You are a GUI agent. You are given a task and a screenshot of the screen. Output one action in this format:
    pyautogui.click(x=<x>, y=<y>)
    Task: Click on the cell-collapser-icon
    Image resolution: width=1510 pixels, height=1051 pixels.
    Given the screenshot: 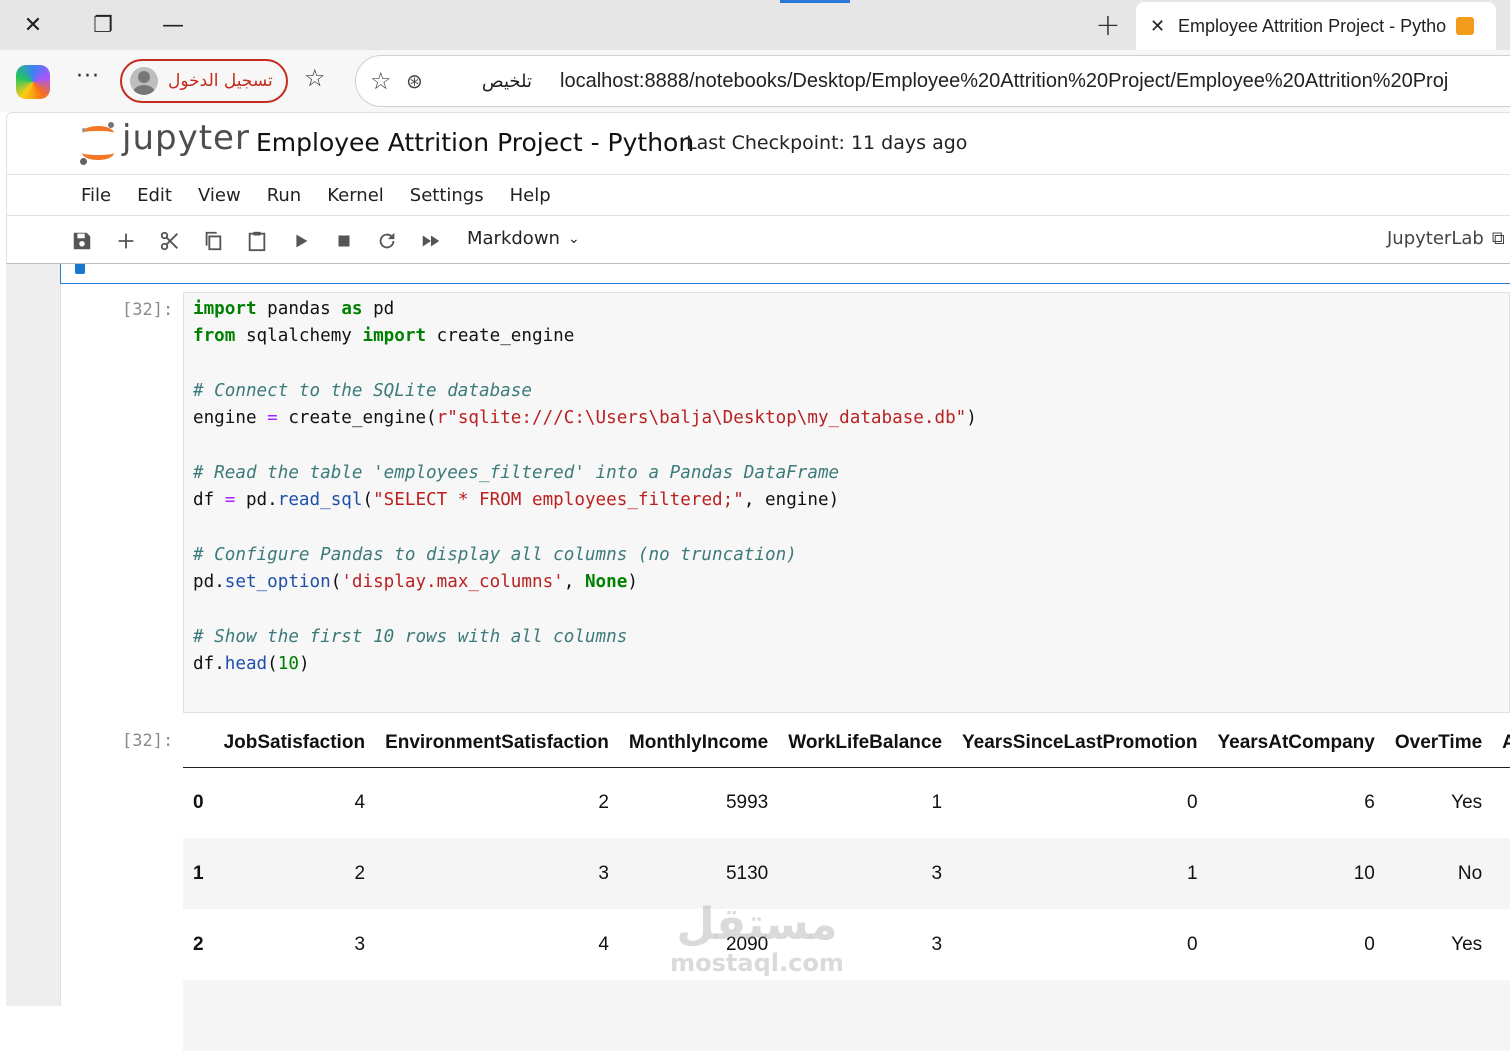 What is the action you would take?
    pyautogui.click(x=80, y=269)
    